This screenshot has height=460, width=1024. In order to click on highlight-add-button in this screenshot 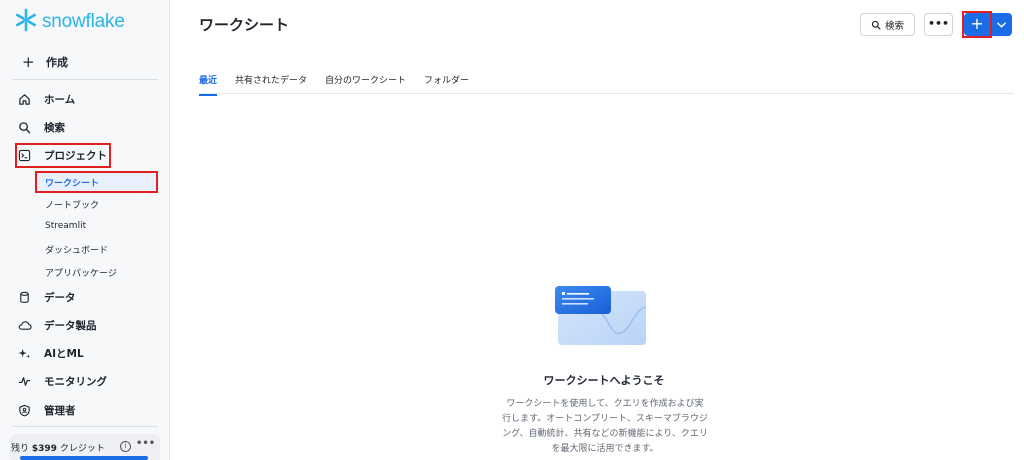, I will do `click(977, 24)`.